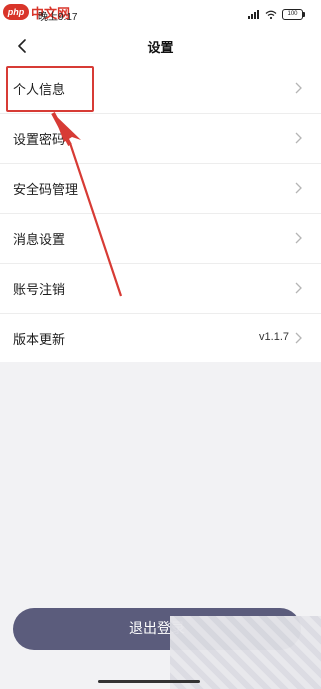 The height and width of the screenshot is (689, 321). What do you see at coordinates (160, 14) in the screenshot?
I see `status-bar: php 中文网 晚上9:17 100` at bounding box center [160, 14].